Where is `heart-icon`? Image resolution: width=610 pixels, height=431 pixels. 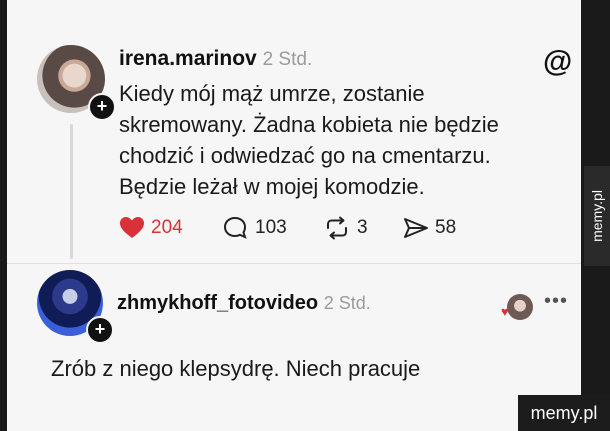 heart-icon is located at coordinates (132, 227).